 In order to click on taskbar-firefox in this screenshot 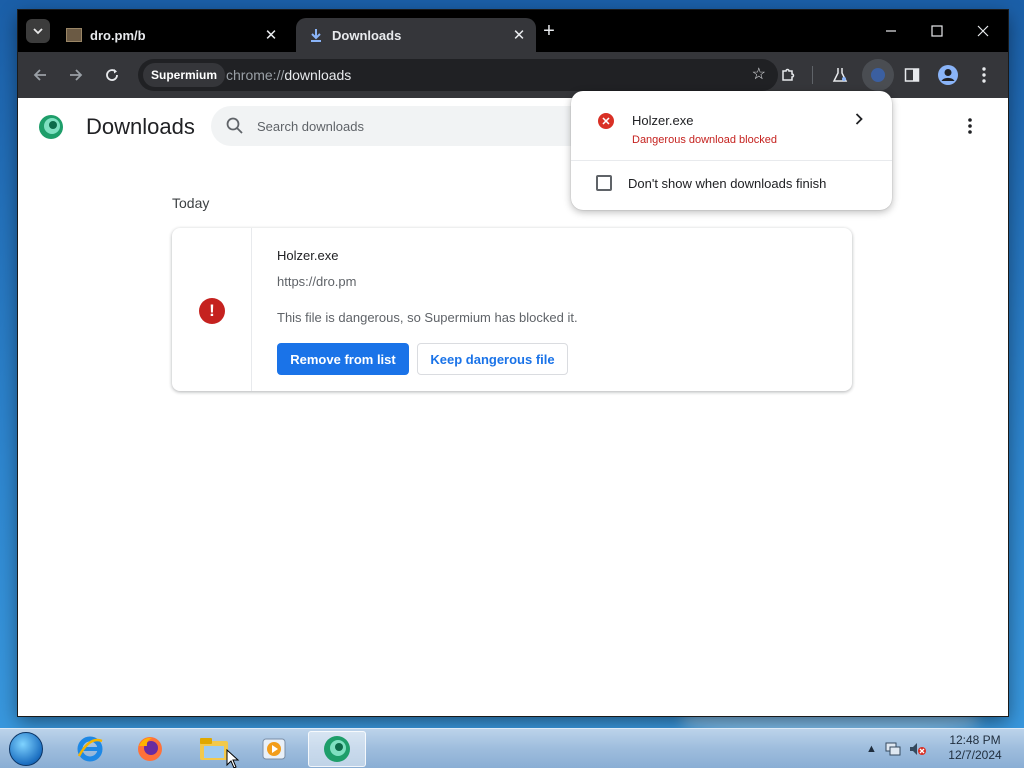, I will do `click(150, 749)`.